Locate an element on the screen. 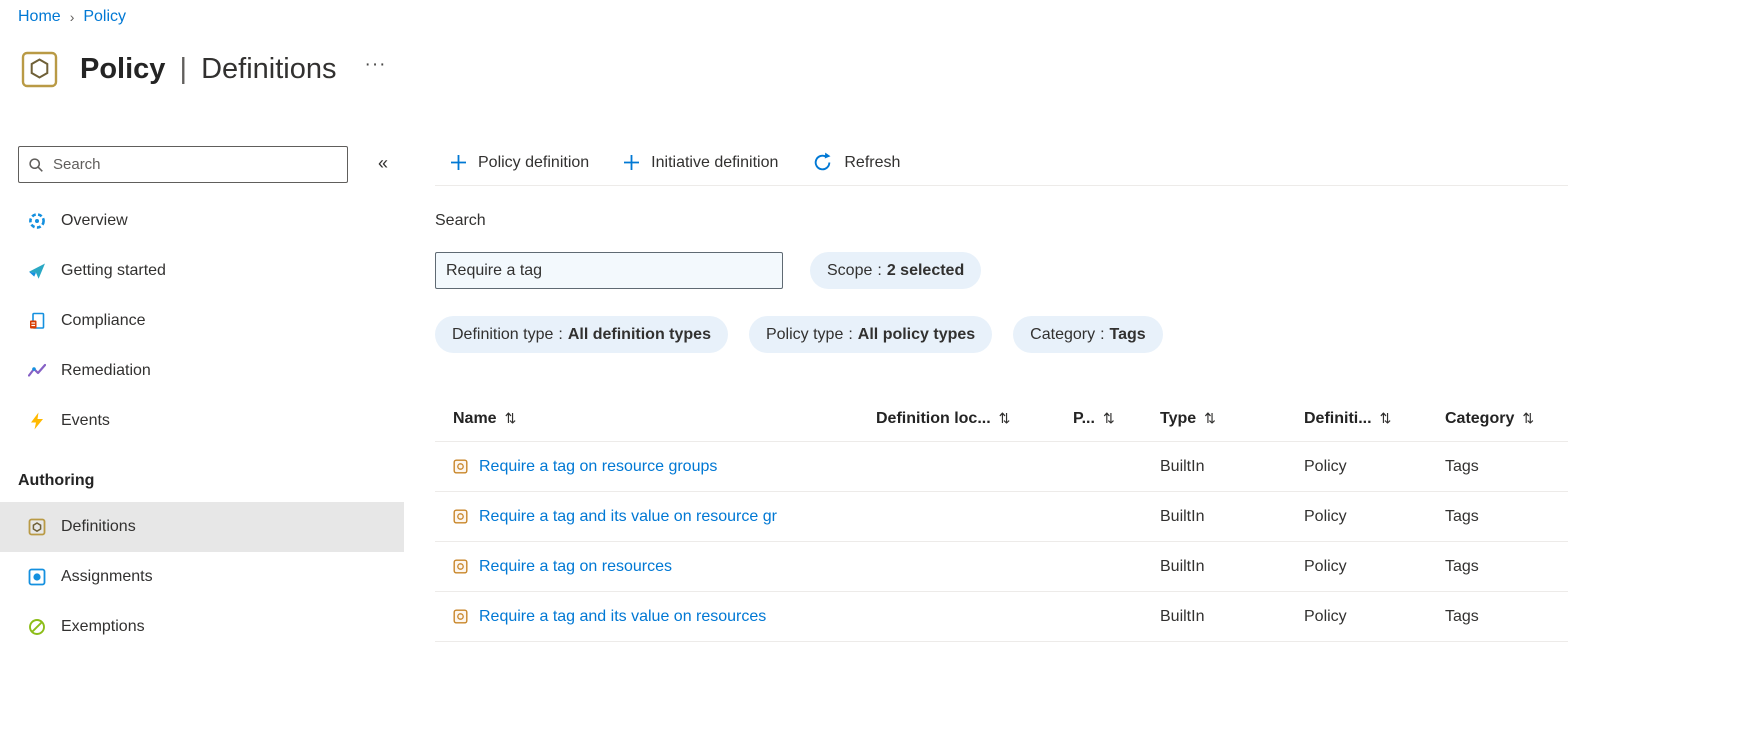  page-title: Policy | Definitions is located at coordinates (208, 69).